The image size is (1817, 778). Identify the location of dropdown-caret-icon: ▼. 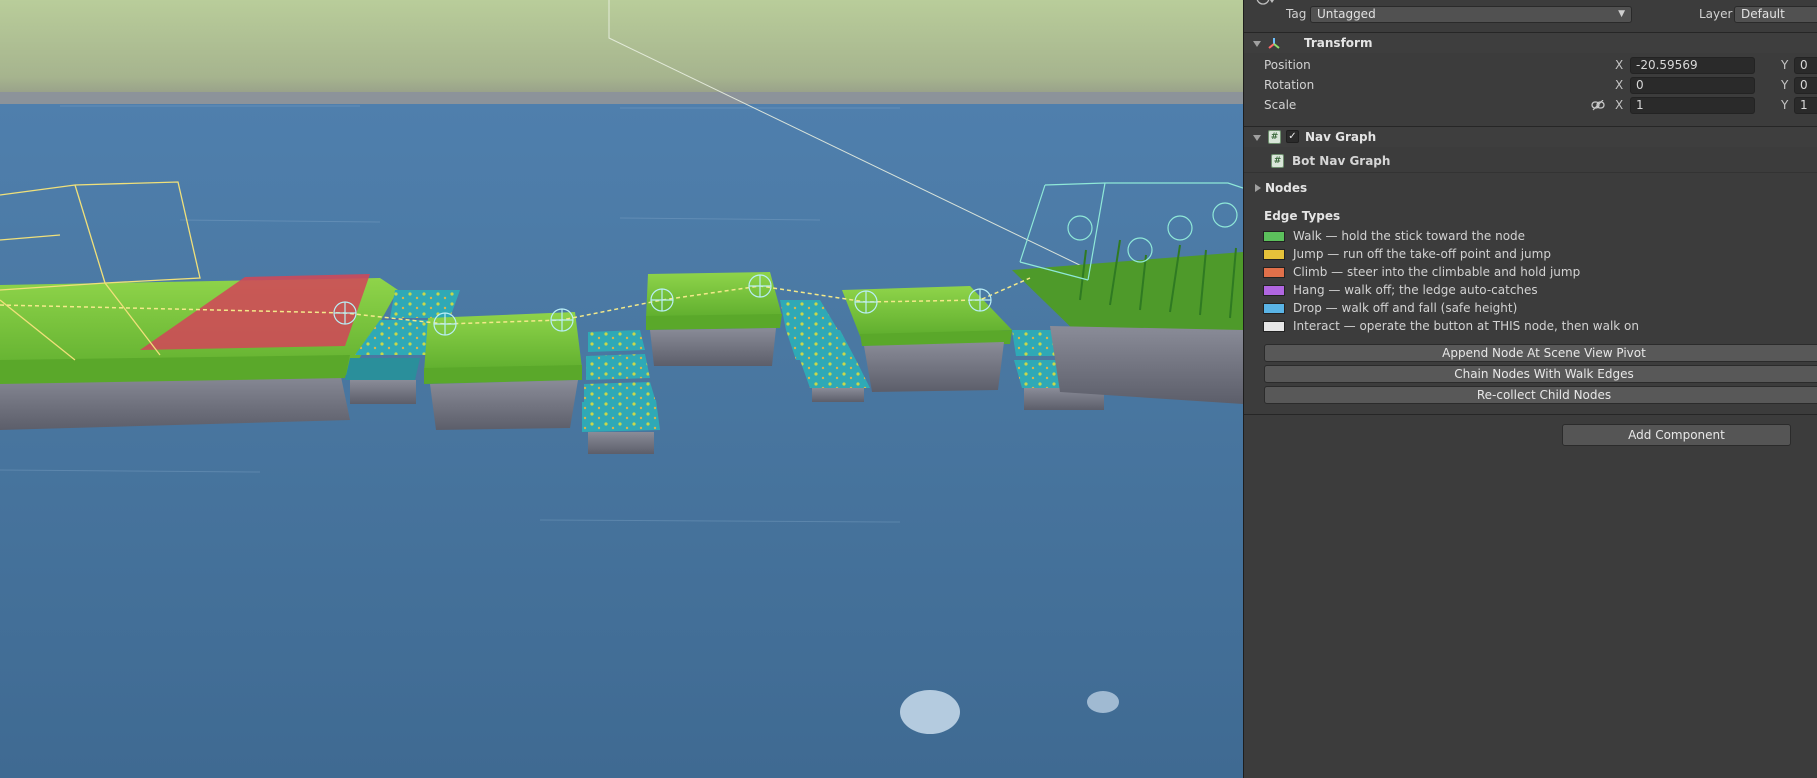
(1621, 14).